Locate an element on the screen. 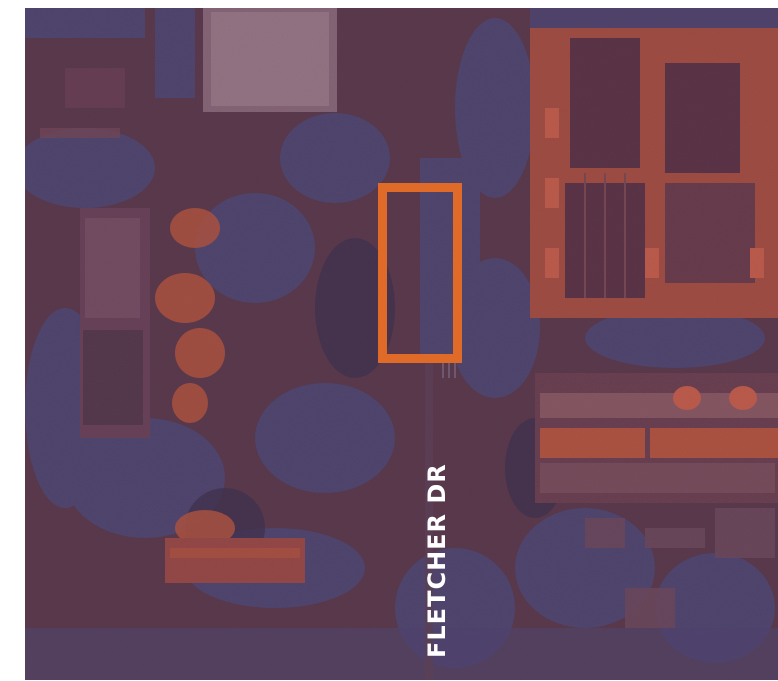 Image resolution: width=778 pixels, height=681 pixels. property-highlight-box is located at coordinates (420, 273).